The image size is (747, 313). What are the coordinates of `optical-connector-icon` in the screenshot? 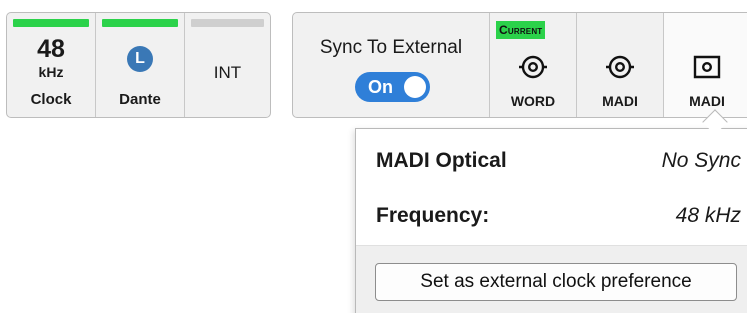 It's located at (707, 67).